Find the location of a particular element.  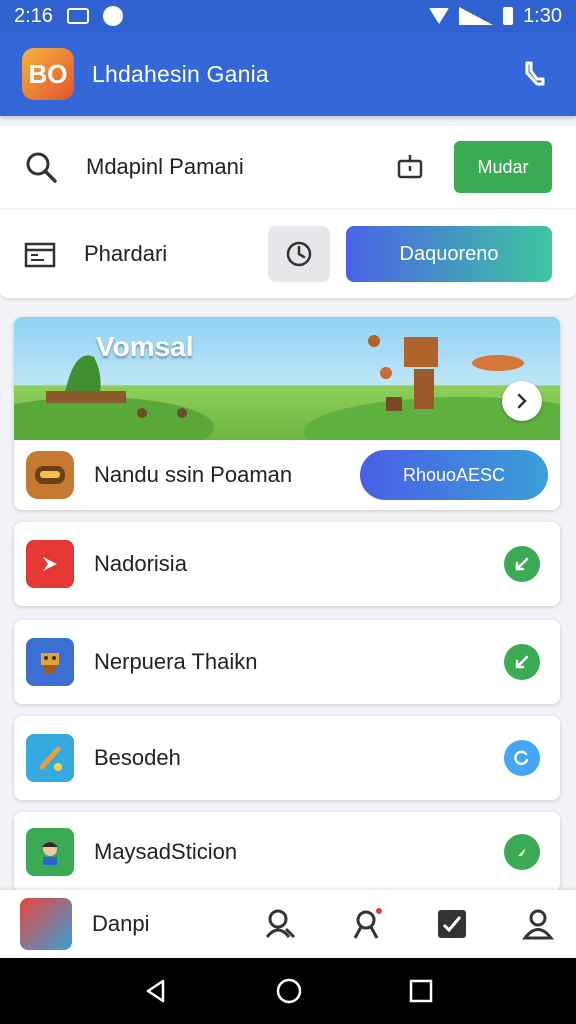

notifications-icon is located at coordinates (366, 924).